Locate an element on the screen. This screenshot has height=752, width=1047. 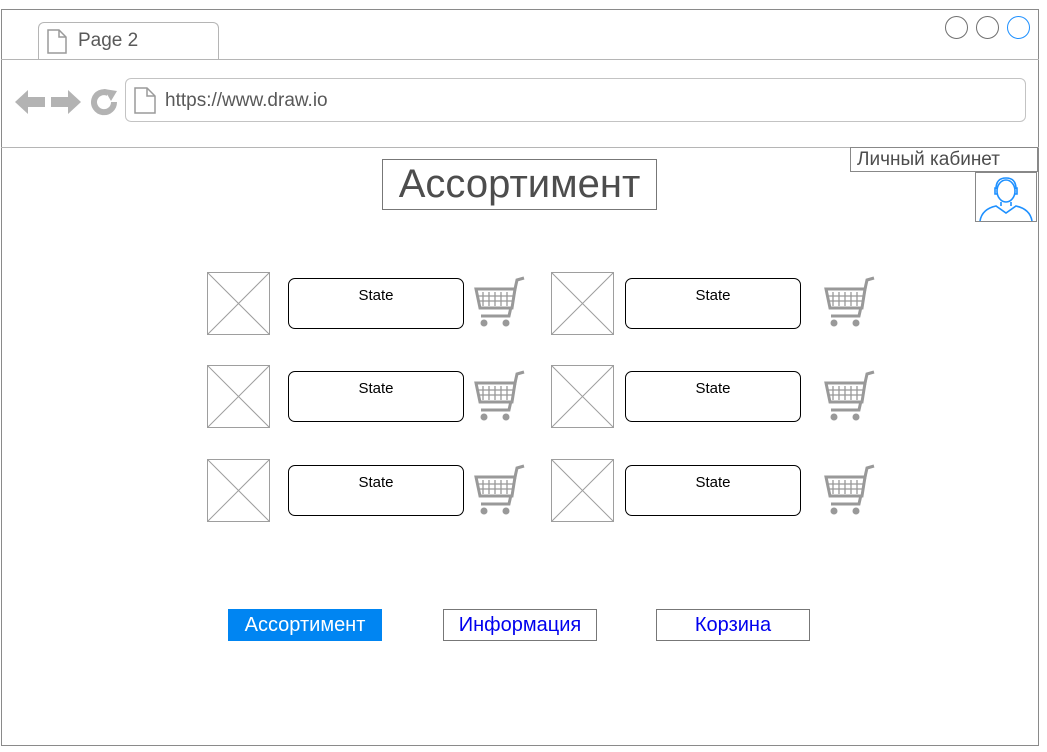
file-icon is located at coordinates (57, 41).